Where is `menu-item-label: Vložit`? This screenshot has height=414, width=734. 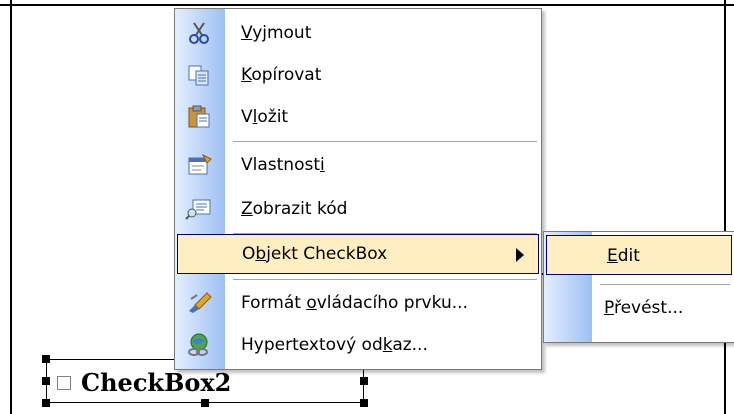
menu-item-label: Vložit is located at coordinates (265, 117).